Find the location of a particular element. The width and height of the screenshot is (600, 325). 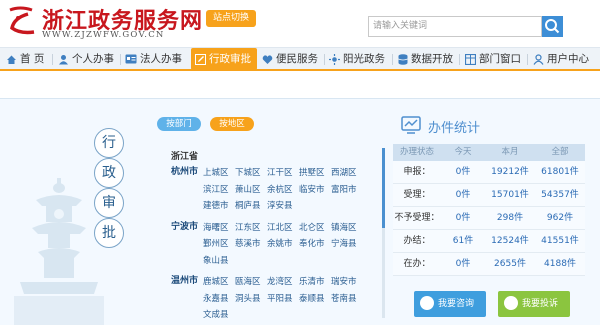

district-link: 拱墅区 is located at coordinates (315, 173).